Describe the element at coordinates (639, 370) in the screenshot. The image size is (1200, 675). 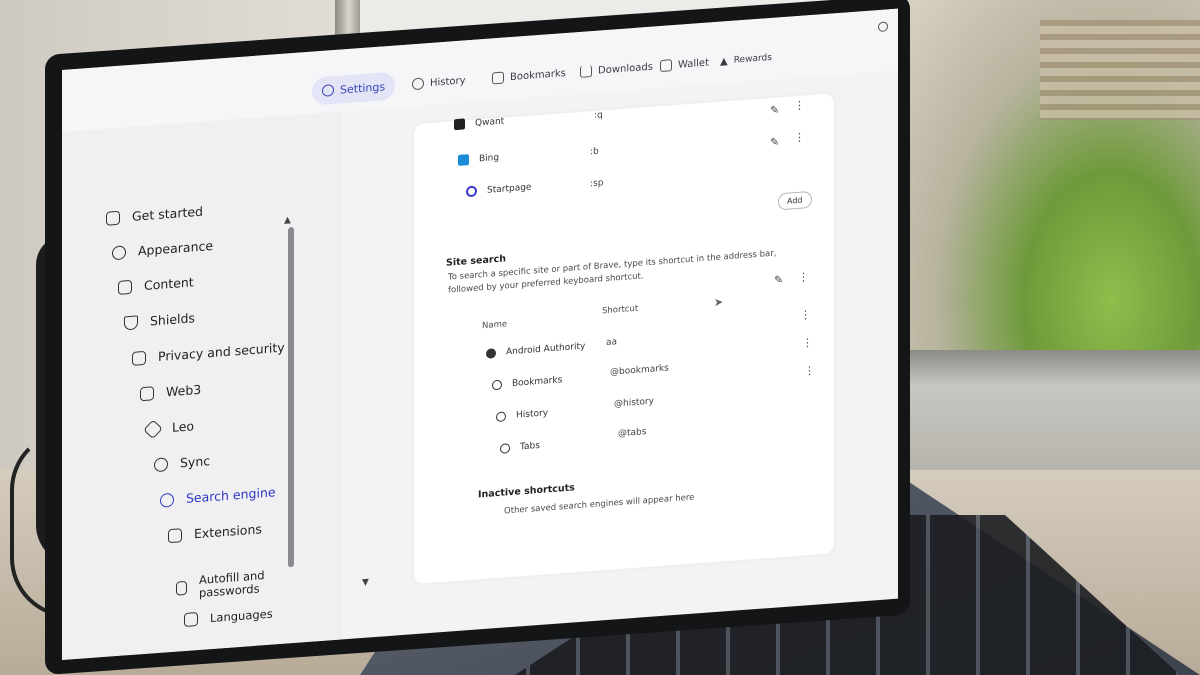
I see `site-shortcut: @bookmarks` at that location.